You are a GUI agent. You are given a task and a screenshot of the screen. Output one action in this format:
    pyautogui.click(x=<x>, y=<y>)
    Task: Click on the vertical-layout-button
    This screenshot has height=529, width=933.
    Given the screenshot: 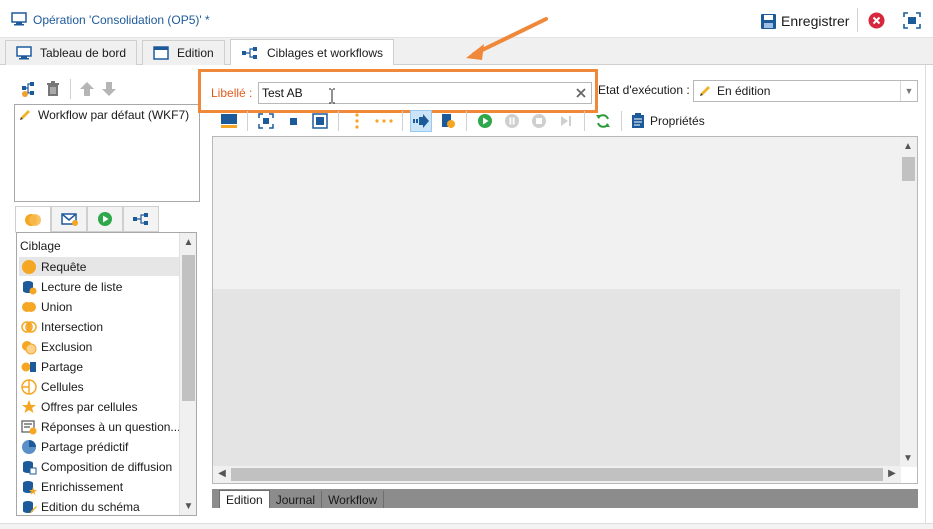 What is the action you would take?
    pyautogui.click(x=357, y=121)
    